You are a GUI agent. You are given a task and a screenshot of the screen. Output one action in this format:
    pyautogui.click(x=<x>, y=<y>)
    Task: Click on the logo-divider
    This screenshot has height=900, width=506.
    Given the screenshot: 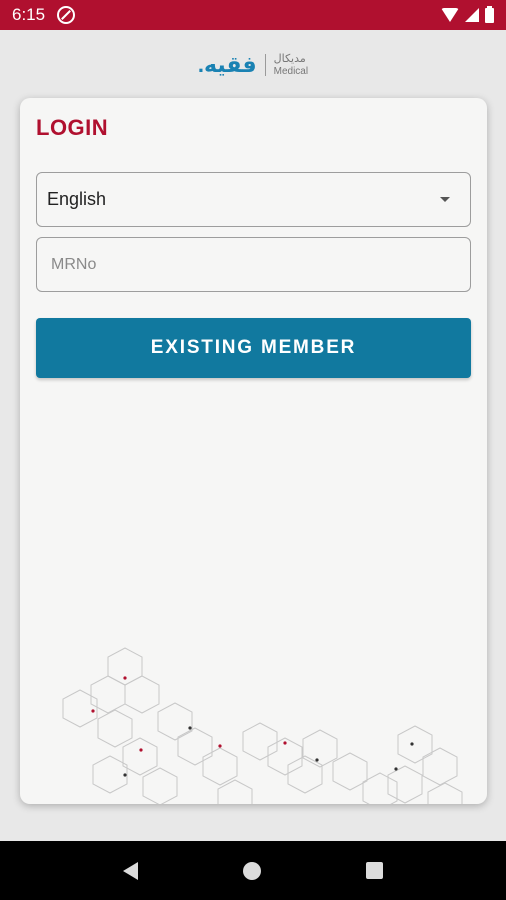 What is the action you would take?
    pyautogui.click(x=265, y=65)
    